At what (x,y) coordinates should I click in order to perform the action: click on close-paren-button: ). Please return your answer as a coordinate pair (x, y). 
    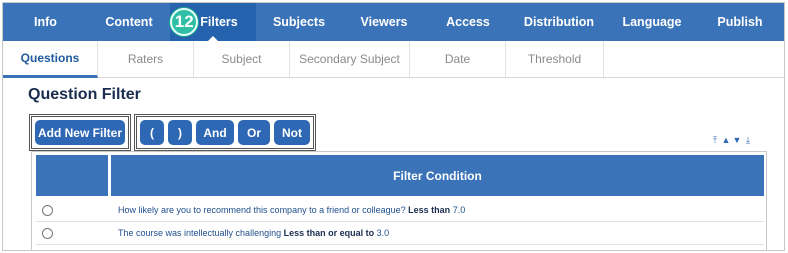
    Looking at the image, I should click on (180, 132).